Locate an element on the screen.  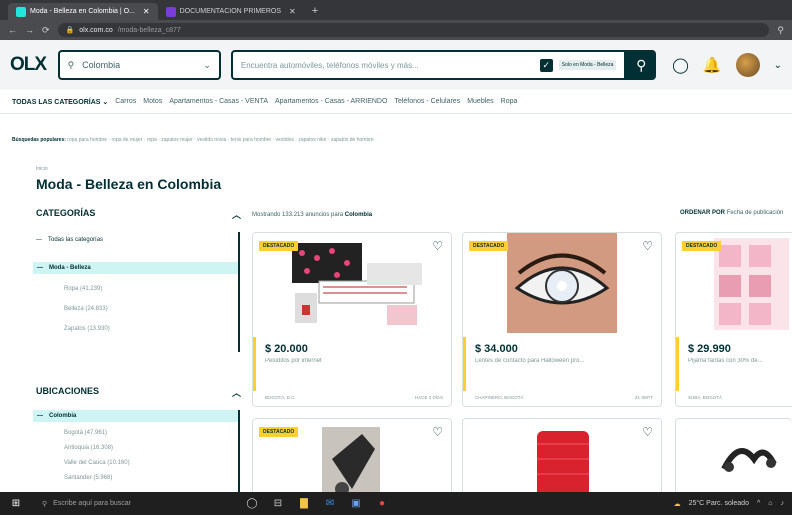
volume-icon: ♪ is located at coordinates (783, 503).